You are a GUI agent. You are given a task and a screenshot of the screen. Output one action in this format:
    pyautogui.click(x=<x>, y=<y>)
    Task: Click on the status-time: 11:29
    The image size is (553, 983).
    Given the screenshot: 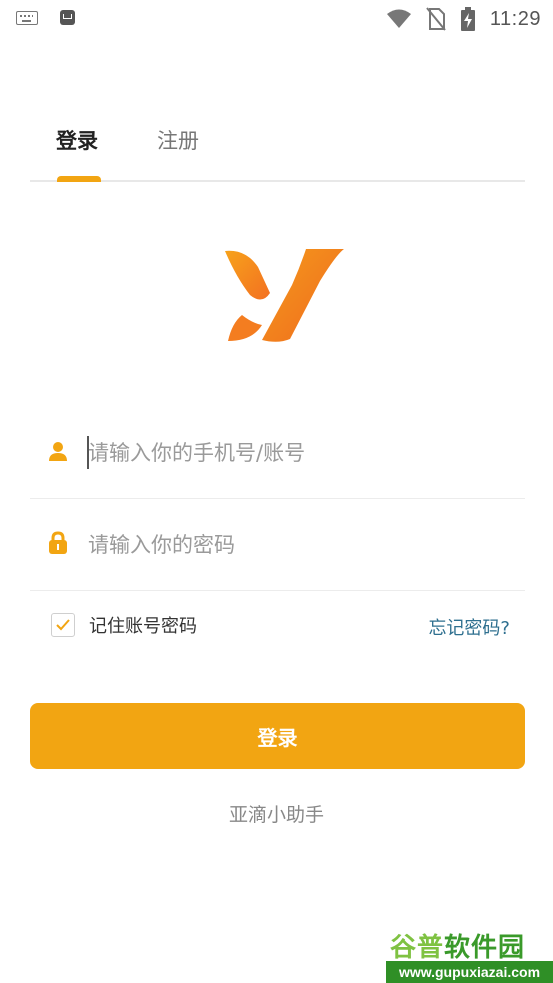 What is the action you would take?
    pyautogui.click(x=515, y=18)
    